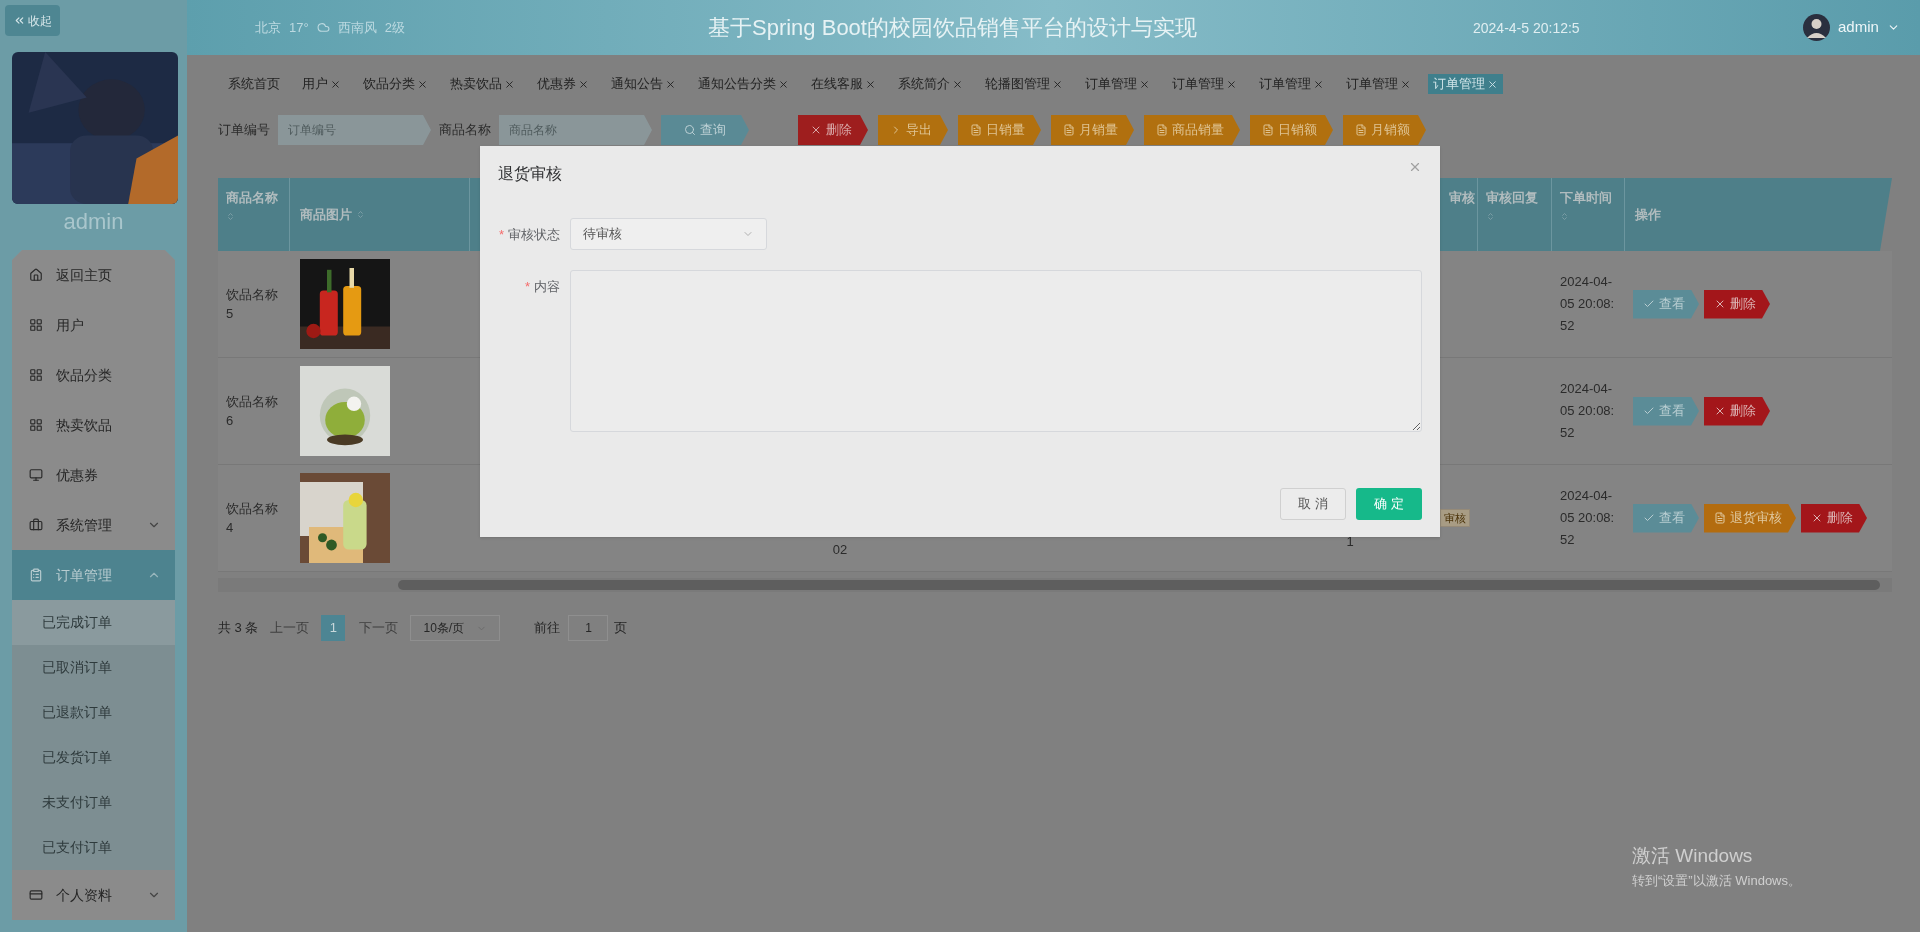 The image size is (1920, 932). What do you see at coordinates (1851, 27) in the screenshot?
I see `user-menu: admin` at bounding box center [1851, 27].